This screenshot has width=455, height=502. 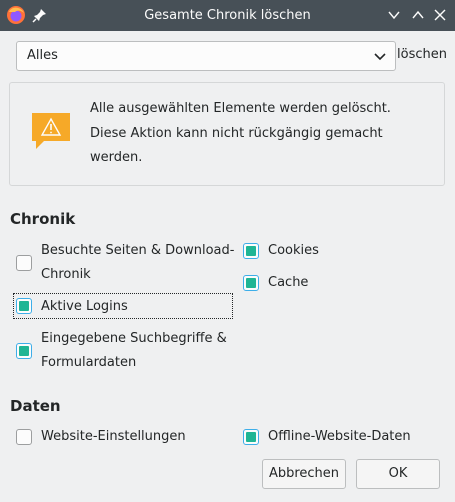 I want to click on checkbox-offline-data, so click(x=251, y=437).